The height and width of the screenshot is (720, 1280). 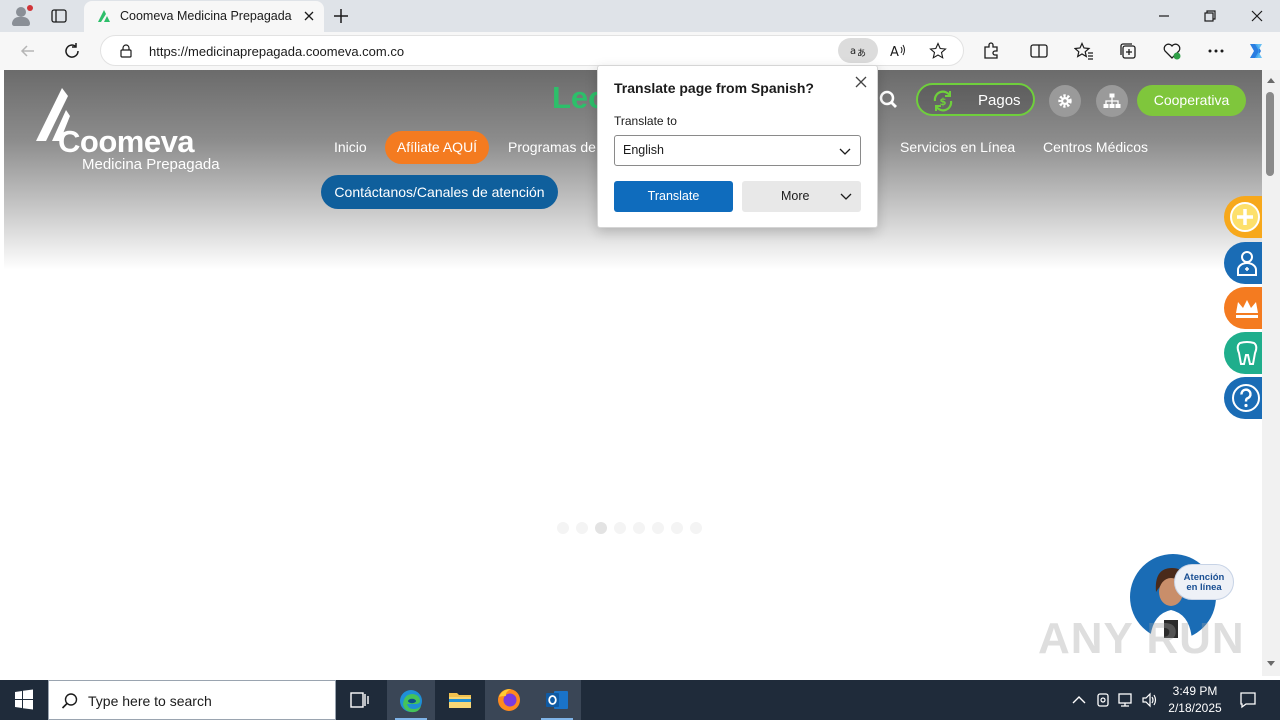 What do you see at coordinates (889, 100) in the screenshot?
I see `site-search-icon` at bounding box center [889, 100].